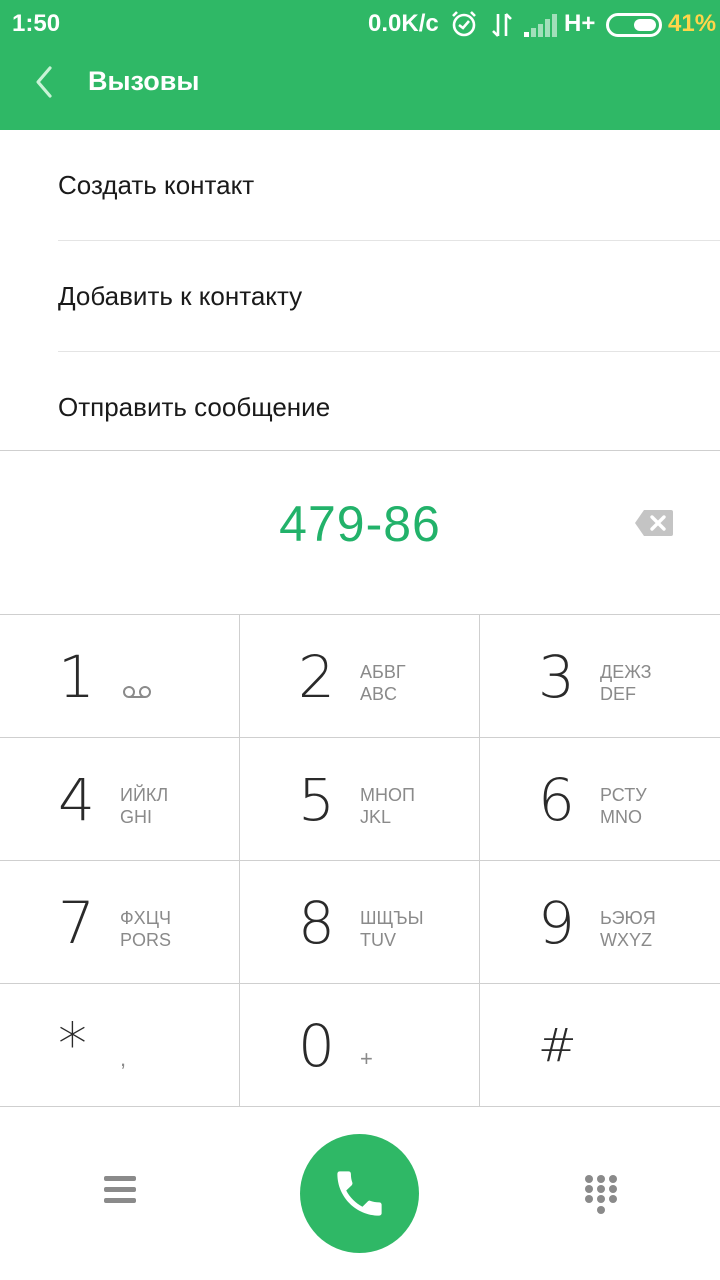  I want to click on phone-icon, so click(359, 1193).